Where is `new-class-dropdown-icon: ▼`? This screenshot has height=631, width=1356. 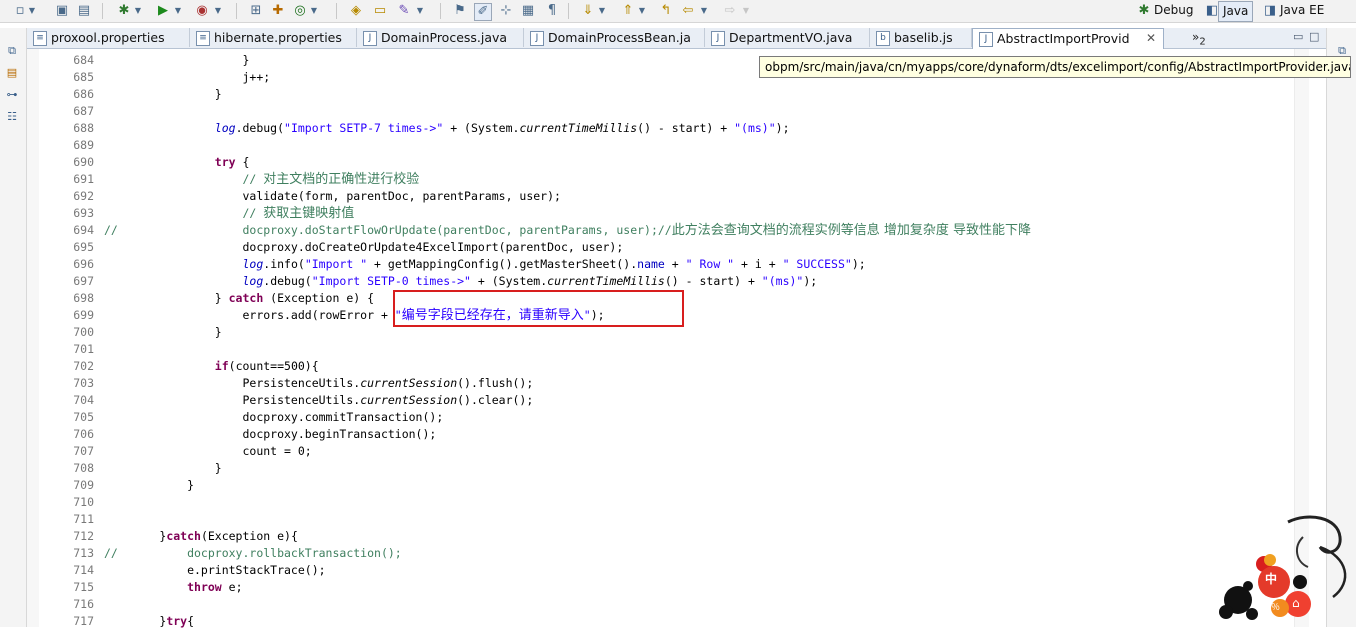 new-class-dropdown-icon: ▼ is located at coordinates (314, 11).